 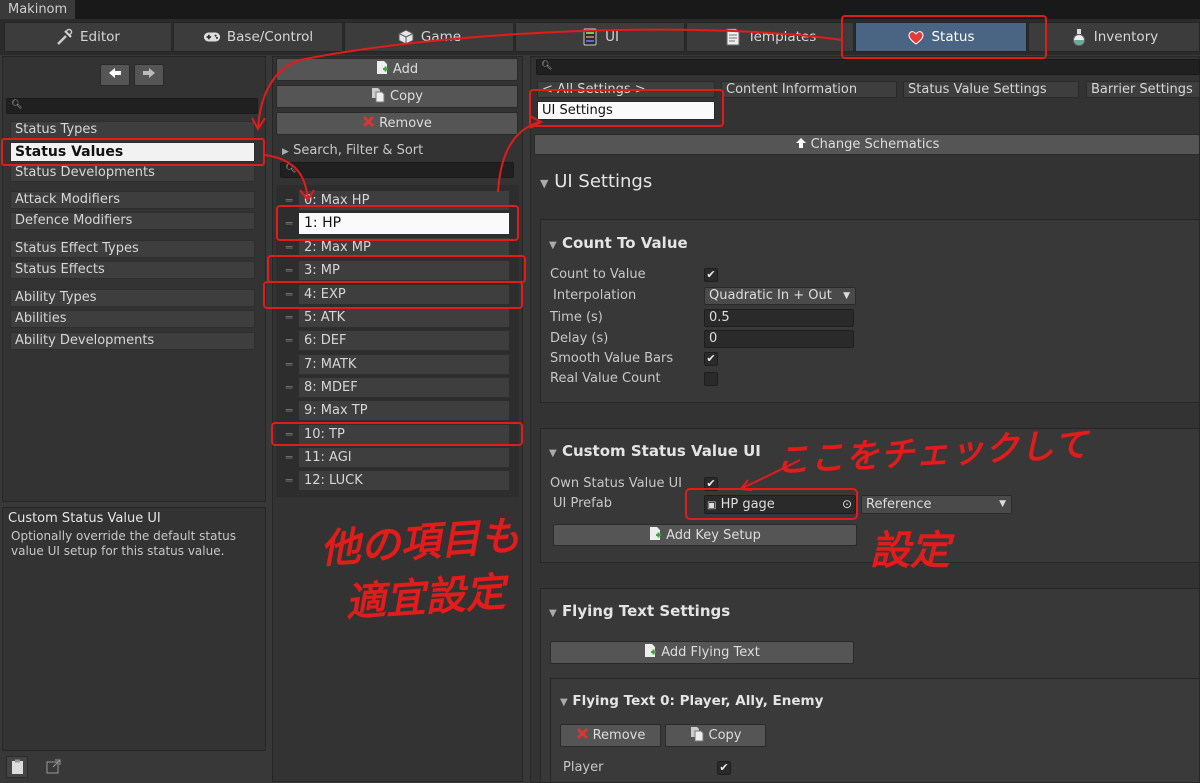 I want to click on time-label: Time (s), so click(x=576, y=317).